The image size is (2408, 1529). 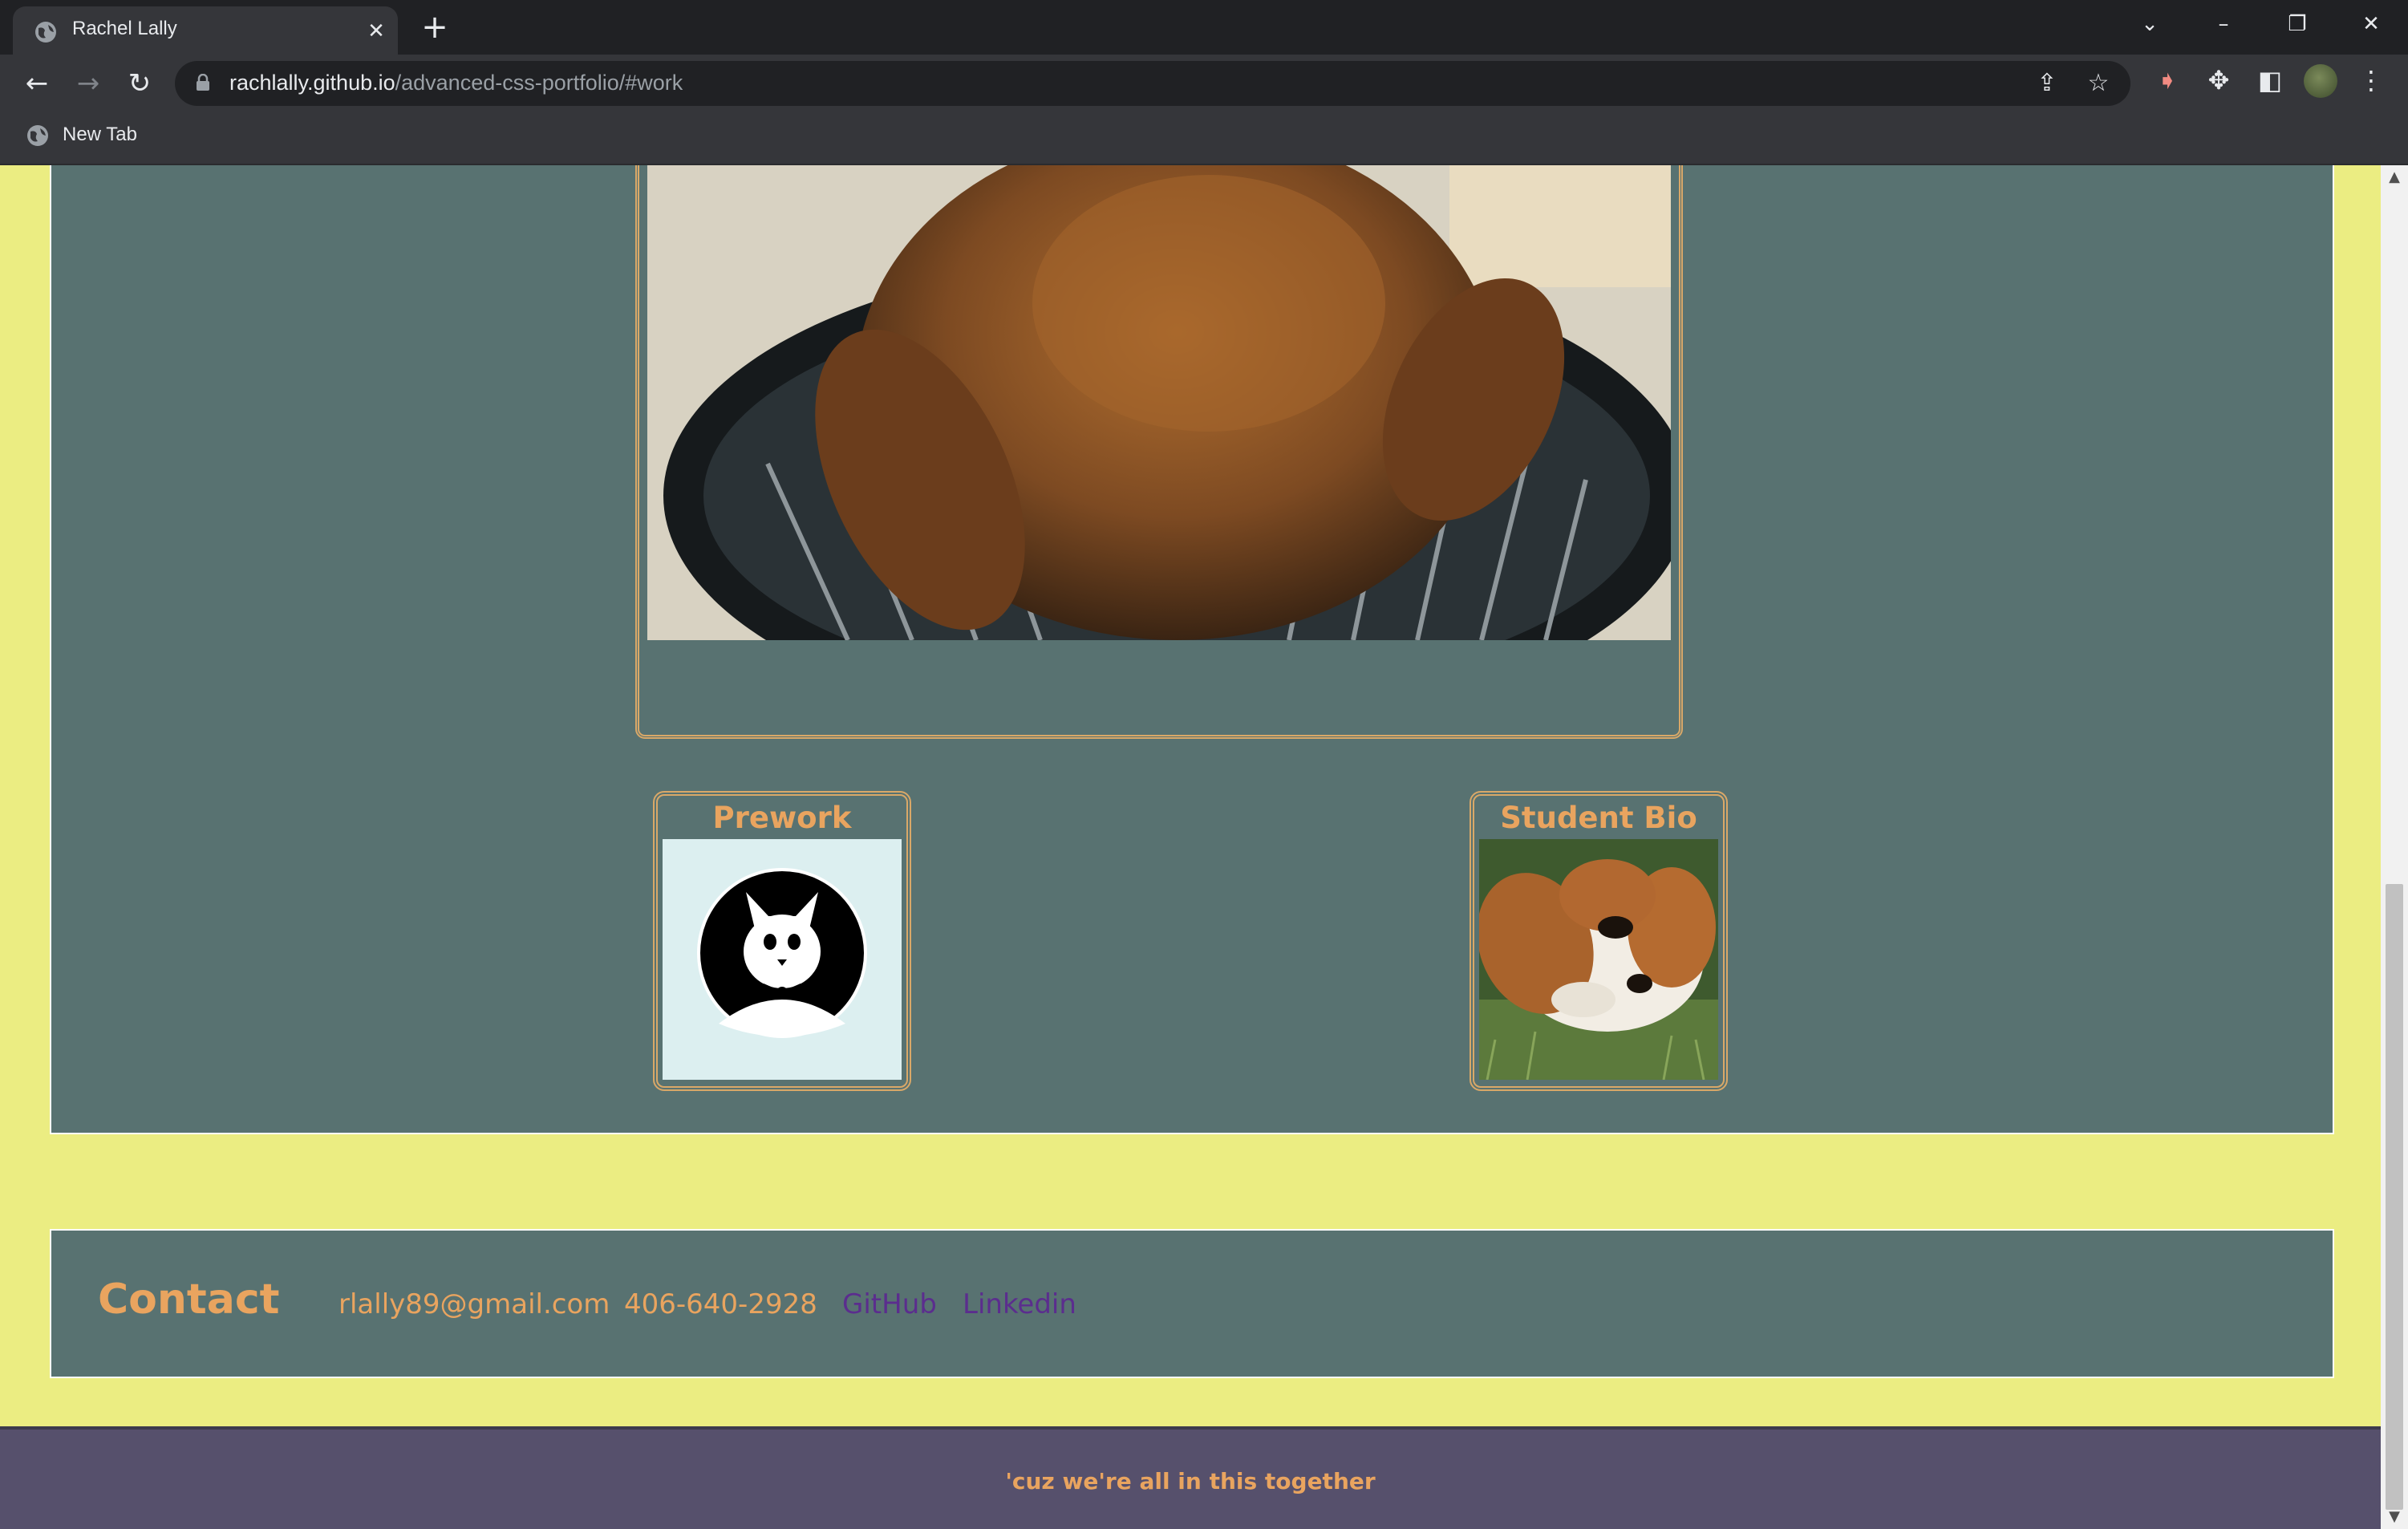 I want to click on contact-phone: 406-640-2928, so click(x=720, y=1304).